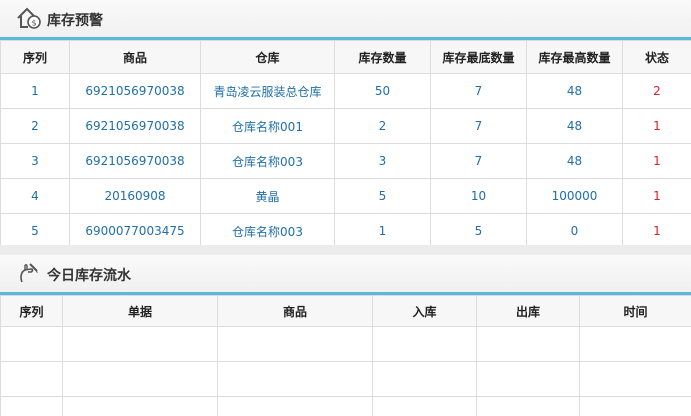 This screenshot has height=416, width=691. Describe the element at coordinates (35, 161) in the screenshot. I see `cell-seq: 3` at that location.